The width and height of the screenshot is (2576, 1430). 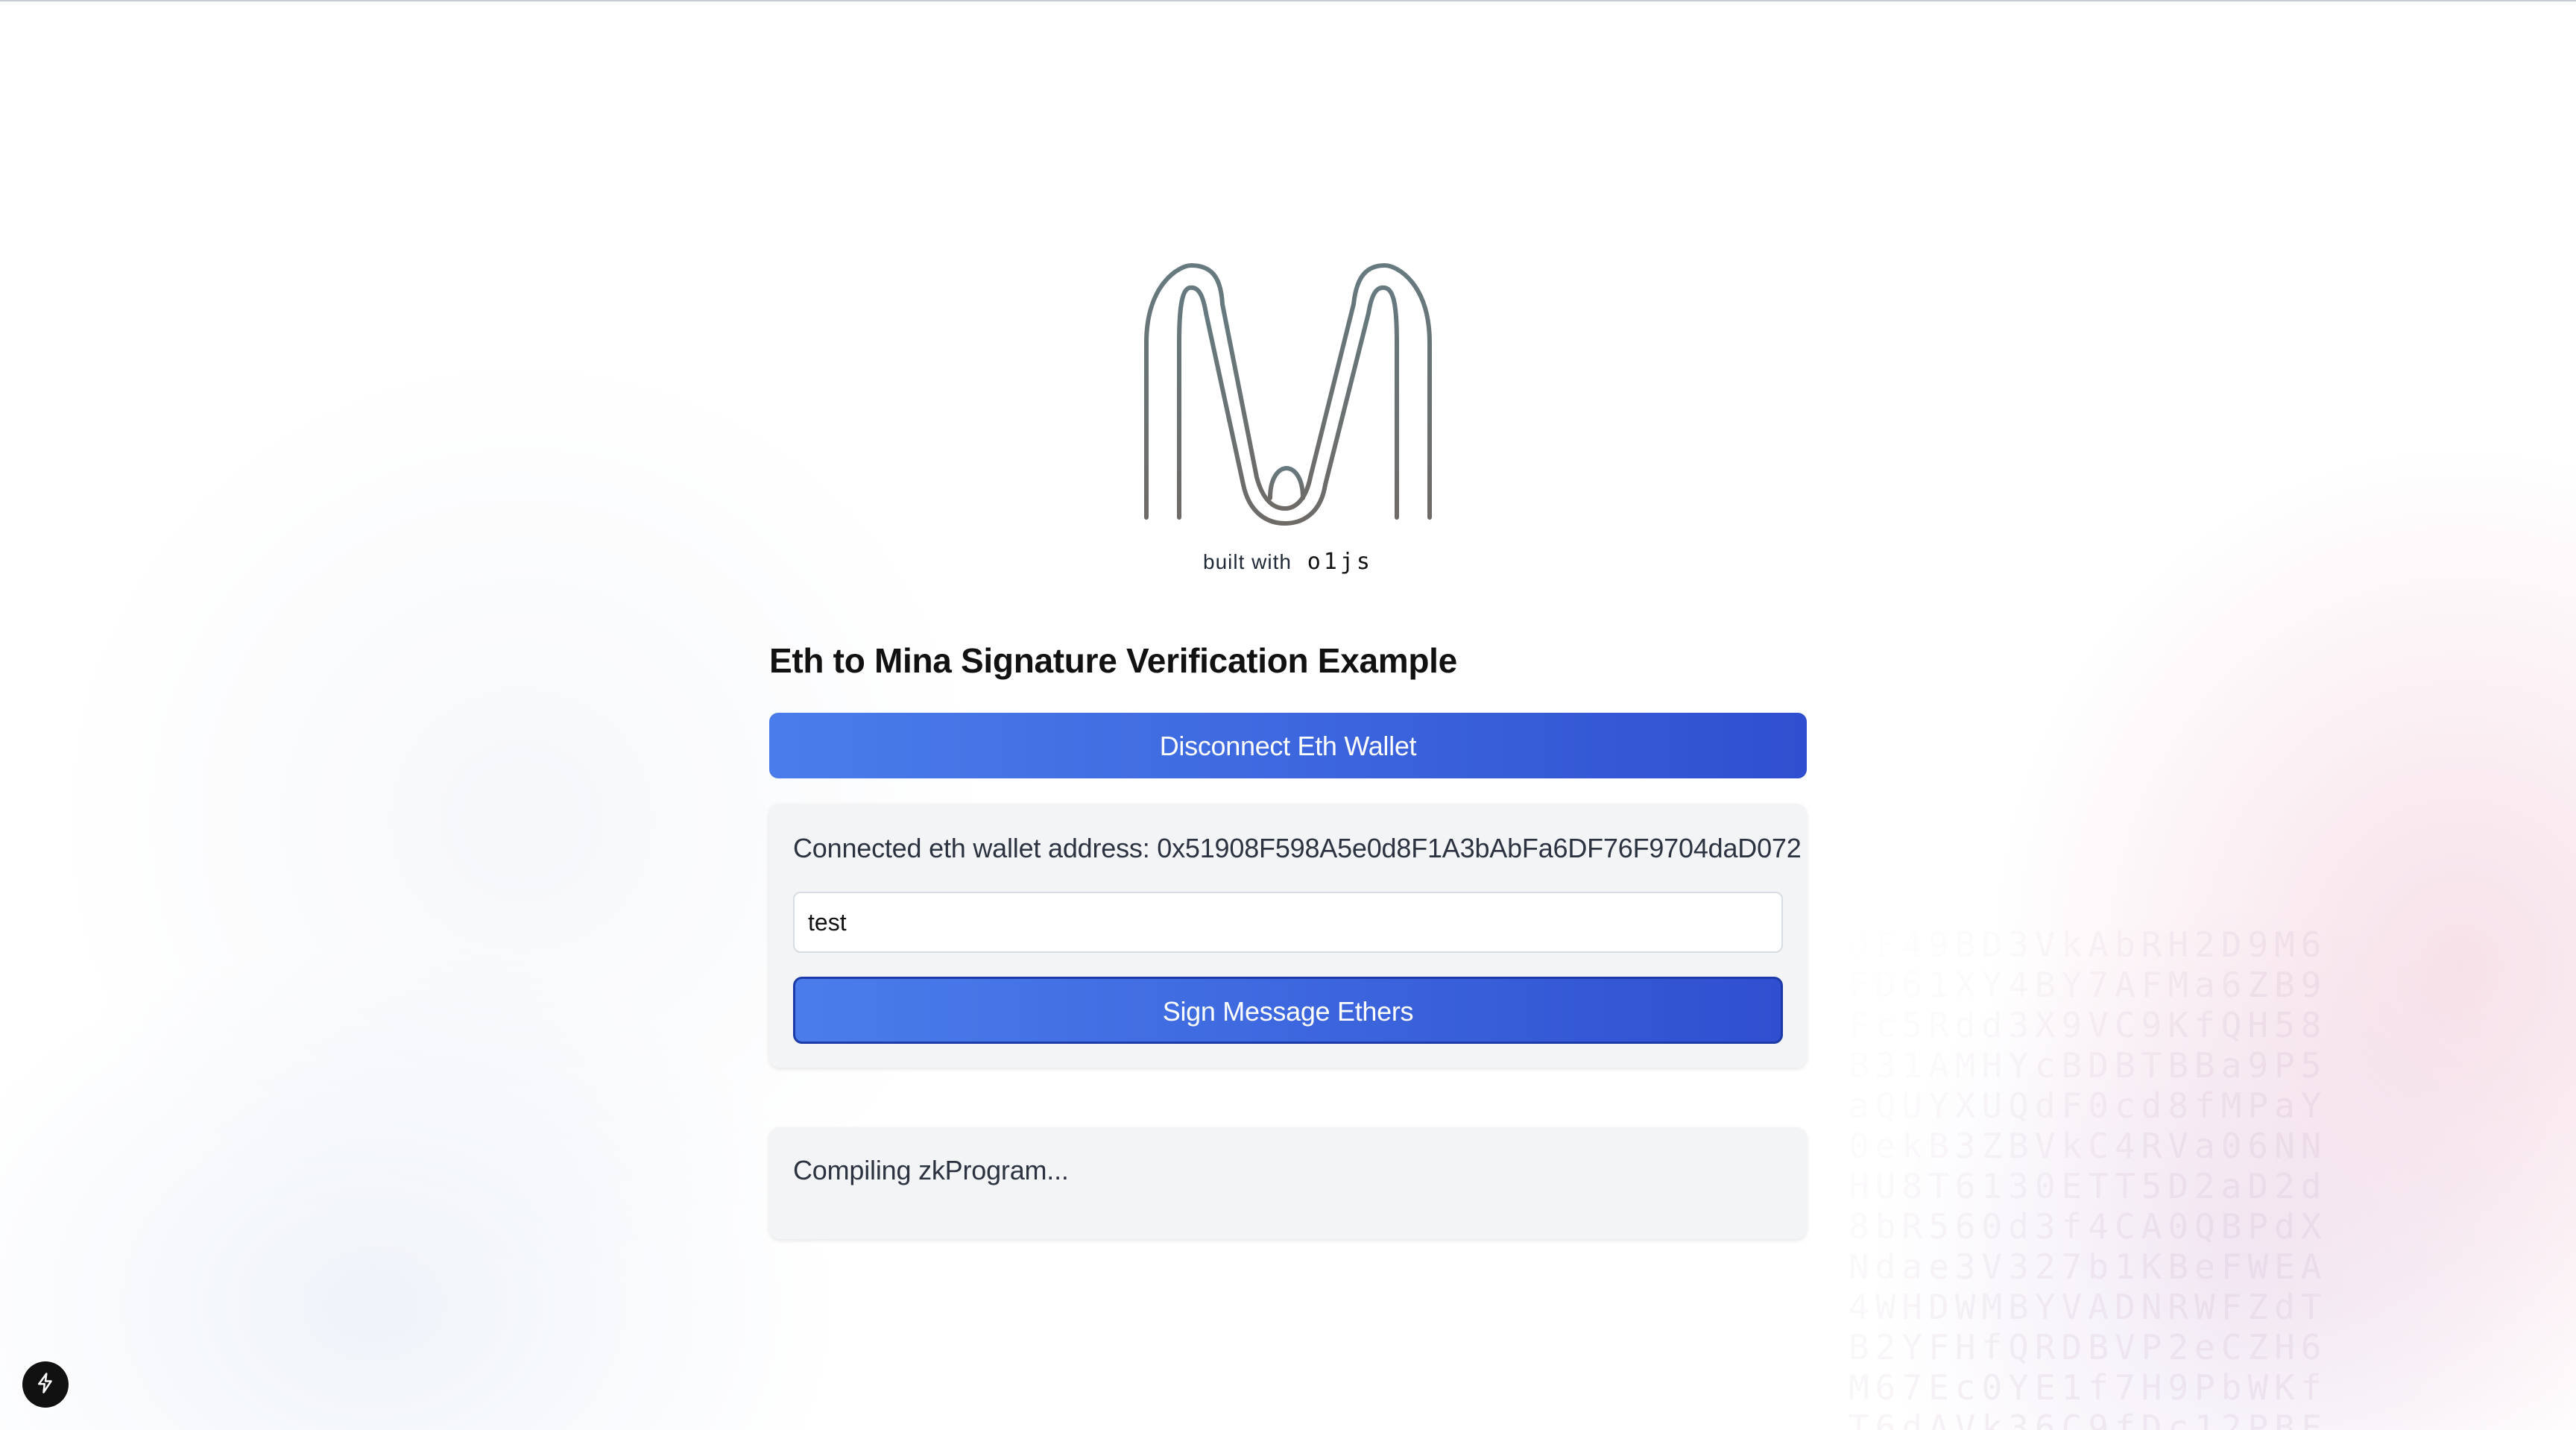 What do you see at coordinates (1247, 561) in the screenshot?
I see `built-with-prefix: built with` at bounding box center [1247, 561].